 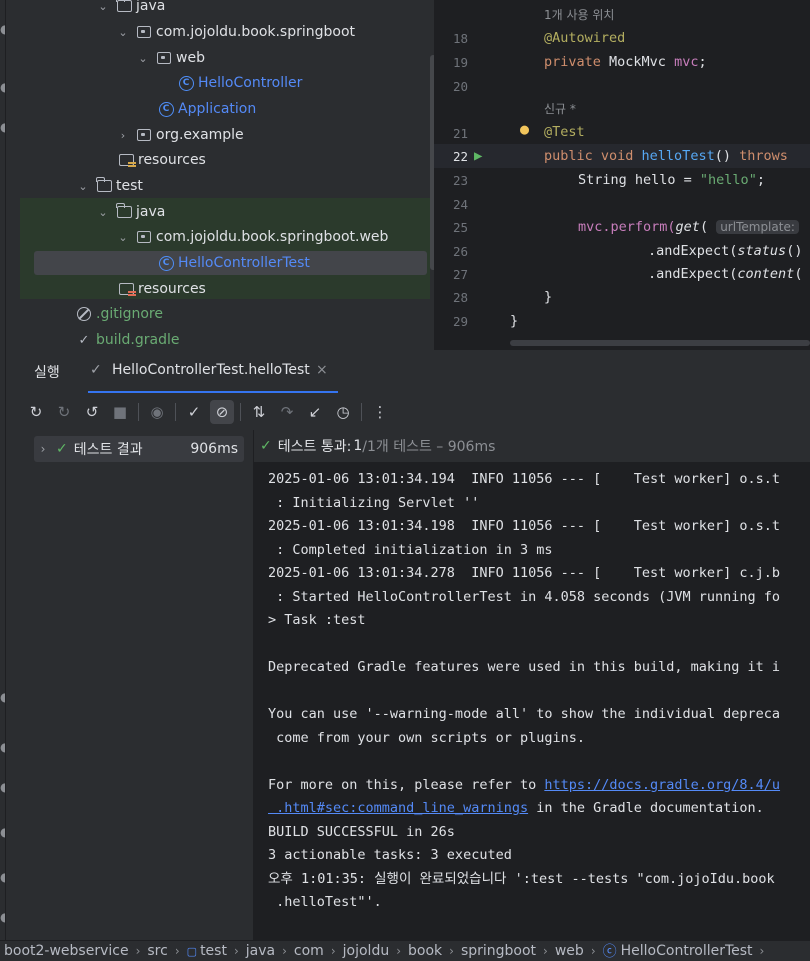 What do you see at coordinates (172, 289) in the screenshot?
I see `tree-item-label: resources` at bounding box center [172, 289].